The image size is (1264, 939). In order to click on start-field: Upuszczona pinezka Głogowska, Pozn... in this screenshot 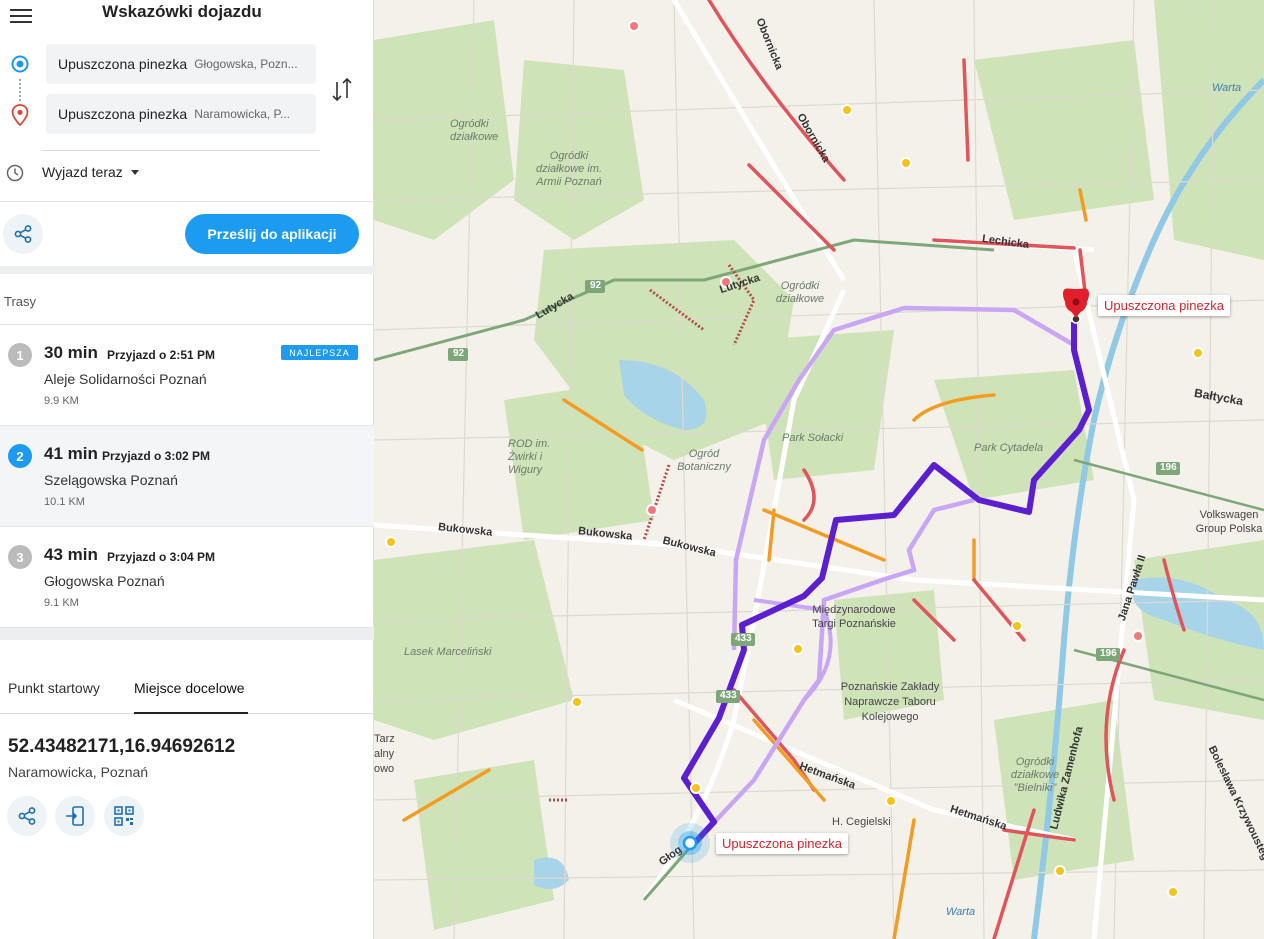, I will do `click(181, 64)`.